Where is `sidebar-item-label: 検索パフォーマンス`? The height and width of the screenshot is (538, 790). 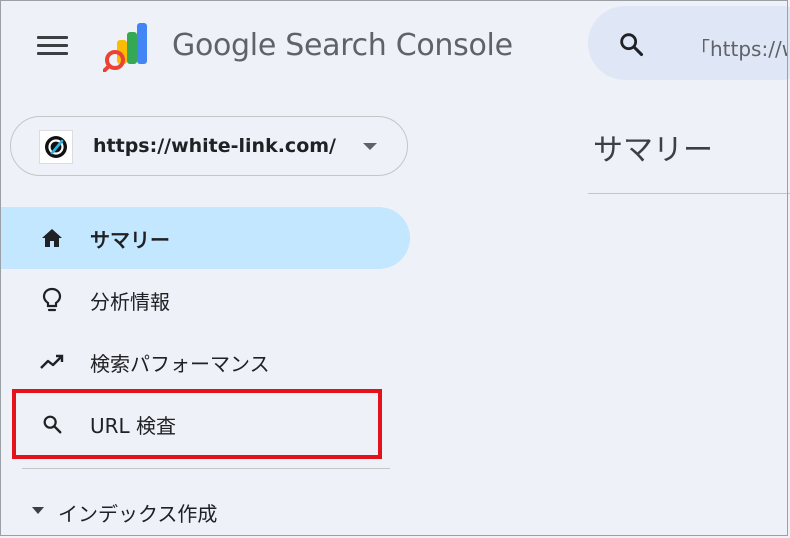
sidebar-item-label: 検索パフォーマンス is located at coordinates (180, 363).